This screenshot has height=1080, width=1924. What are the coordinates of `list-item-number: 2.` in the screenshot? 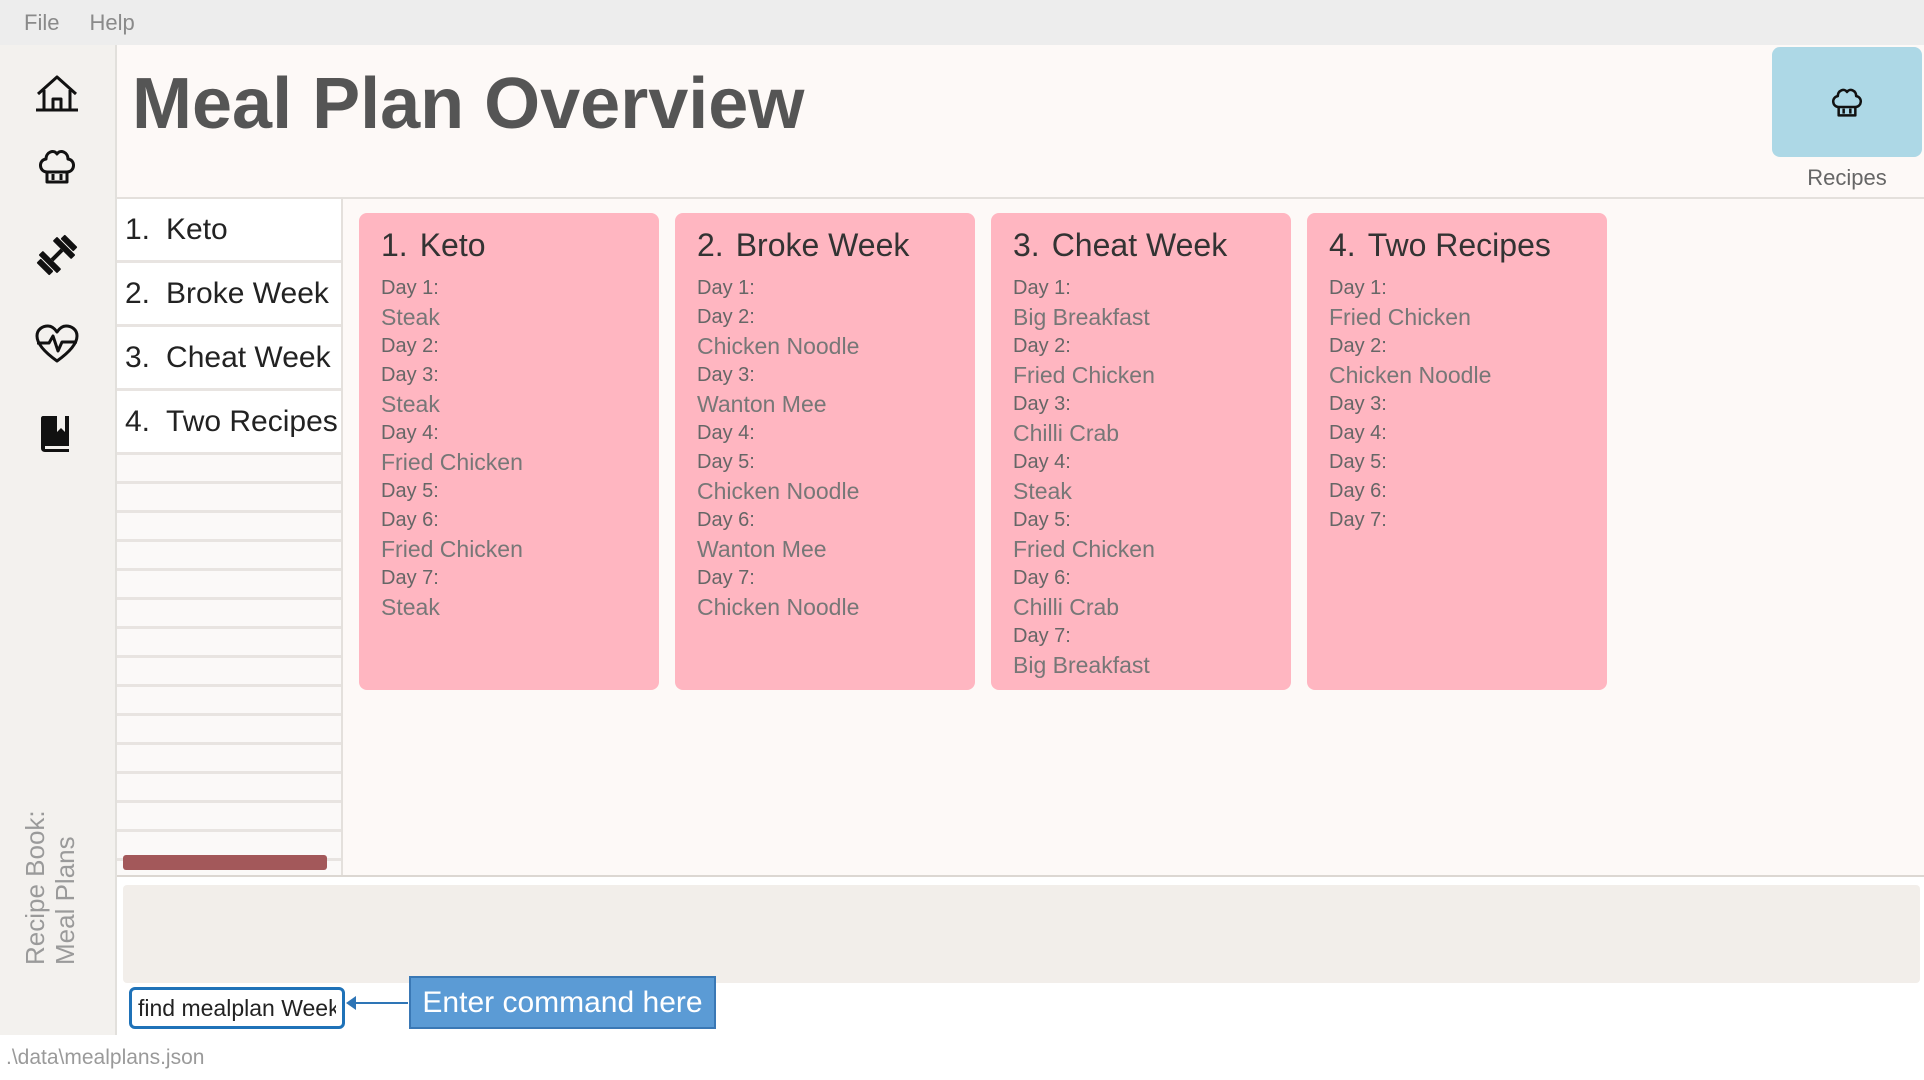 It's located at (138, 293).